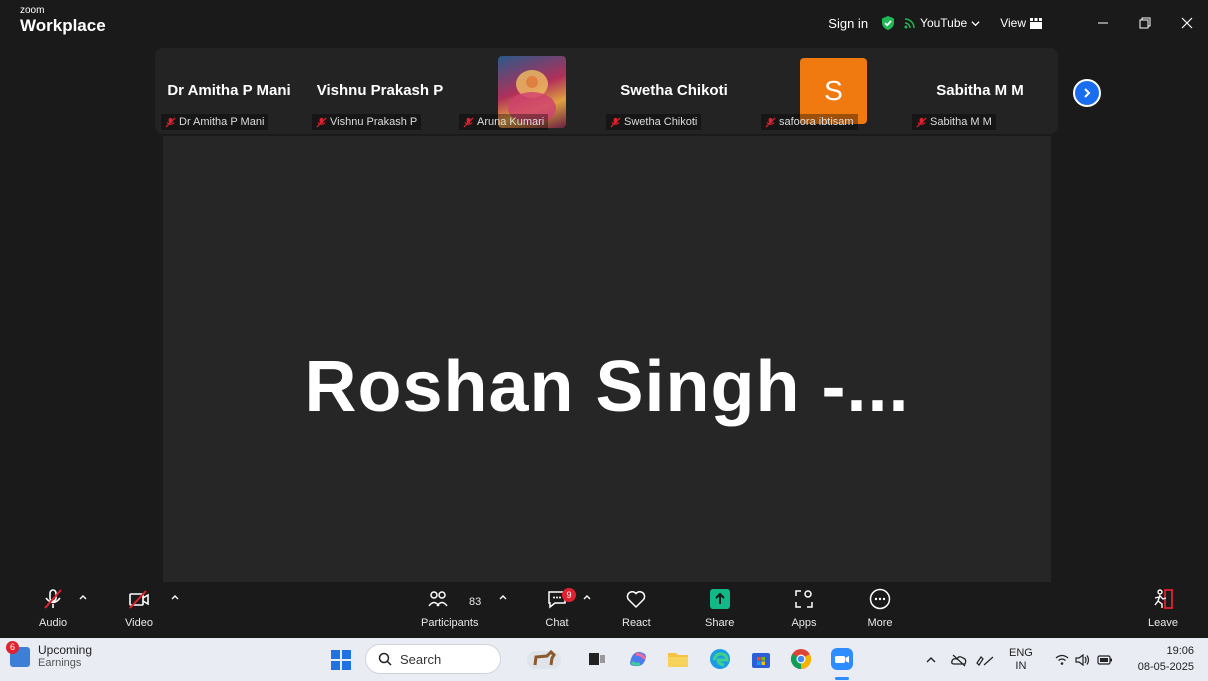 This screenshot has width=1208, height=681. Describe the element at coordinates (661, 122) in the screenshot. I see `participant-label-text: Swetha Chikoti` at that location.